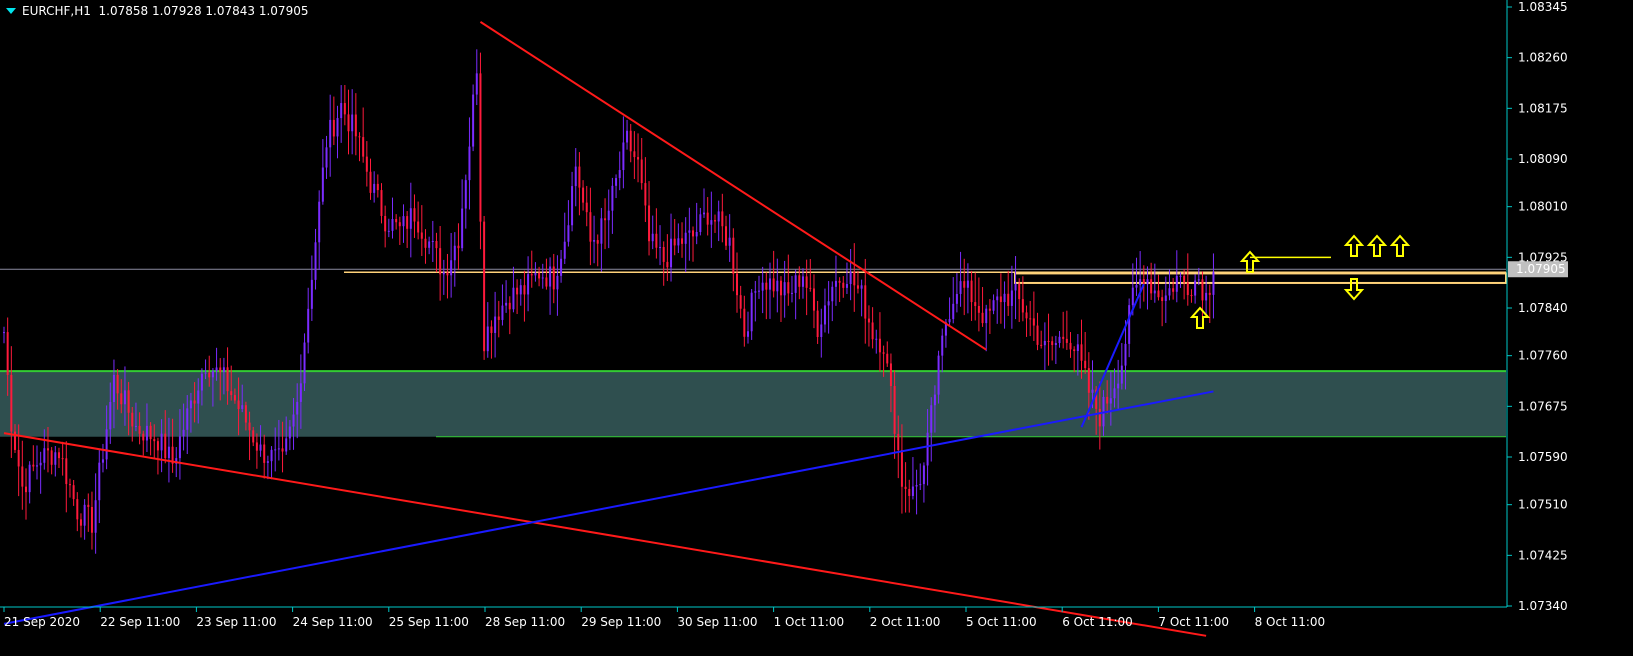 The image size is (1633, 656). I want to click on x-tick-label: 23 Sep 11:00, so click(236, 622).